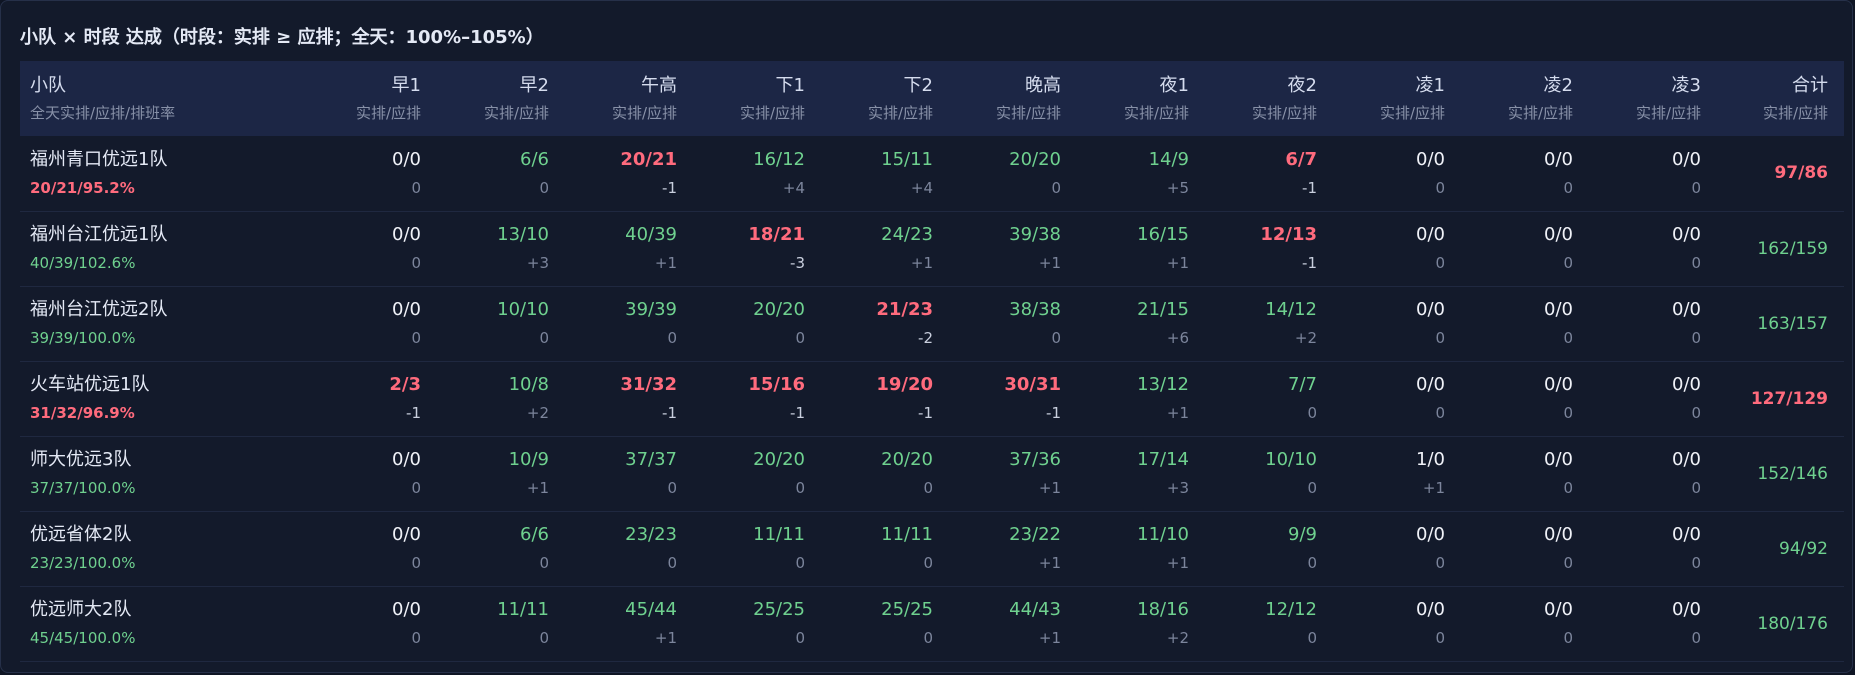  Describe the element at coordinates (1141, 623) in the screenshot. I see `slot-cell: 18/16 +2` at that location.